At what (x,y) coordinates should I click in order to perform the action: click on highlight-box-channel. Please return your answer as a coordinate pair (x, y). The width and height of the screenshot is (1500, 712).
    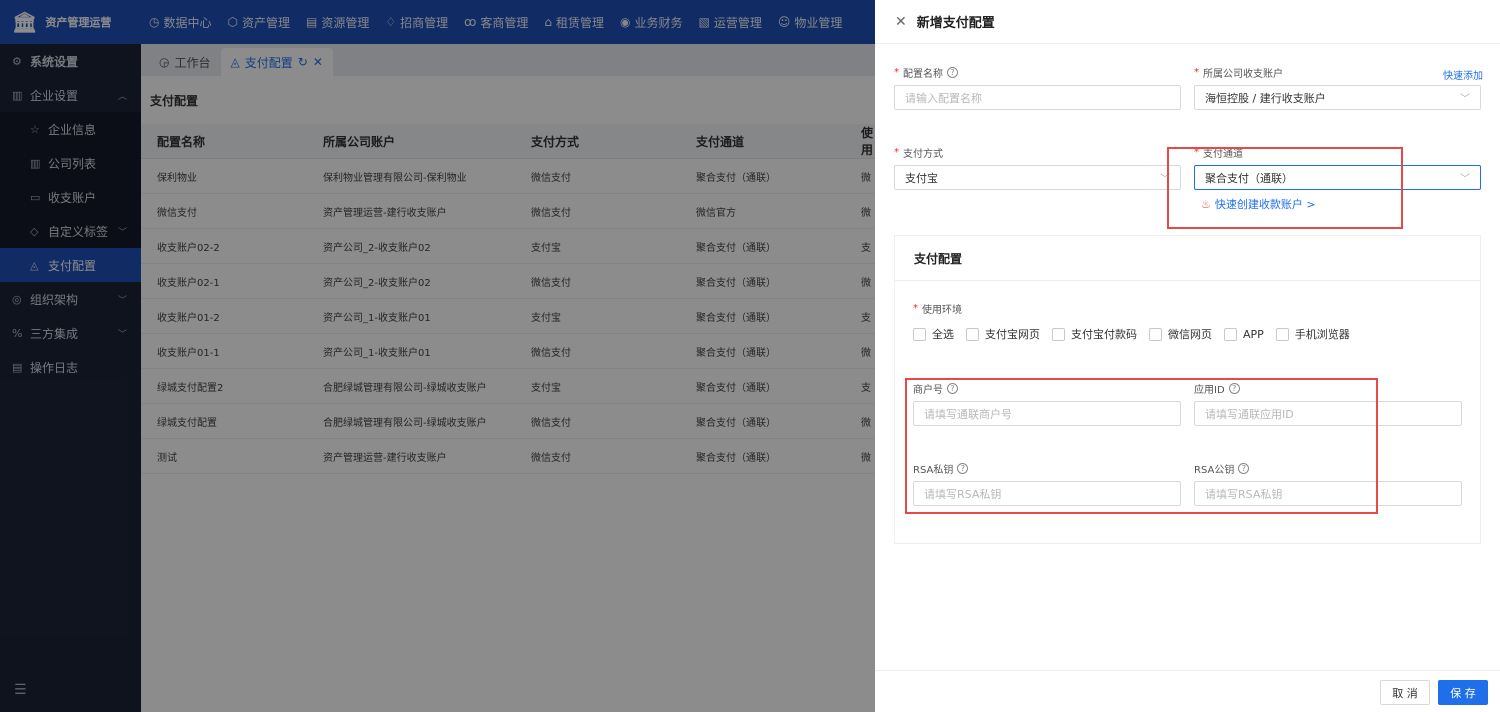
    Looking at the image, I should click on (1285, 188).